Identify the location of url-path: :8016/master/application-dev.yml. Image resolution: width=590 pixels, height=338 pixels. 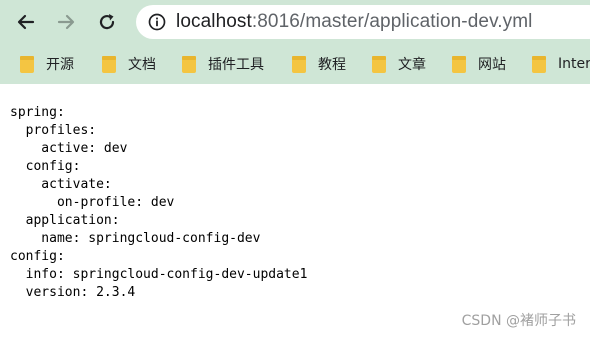
(392, 21).